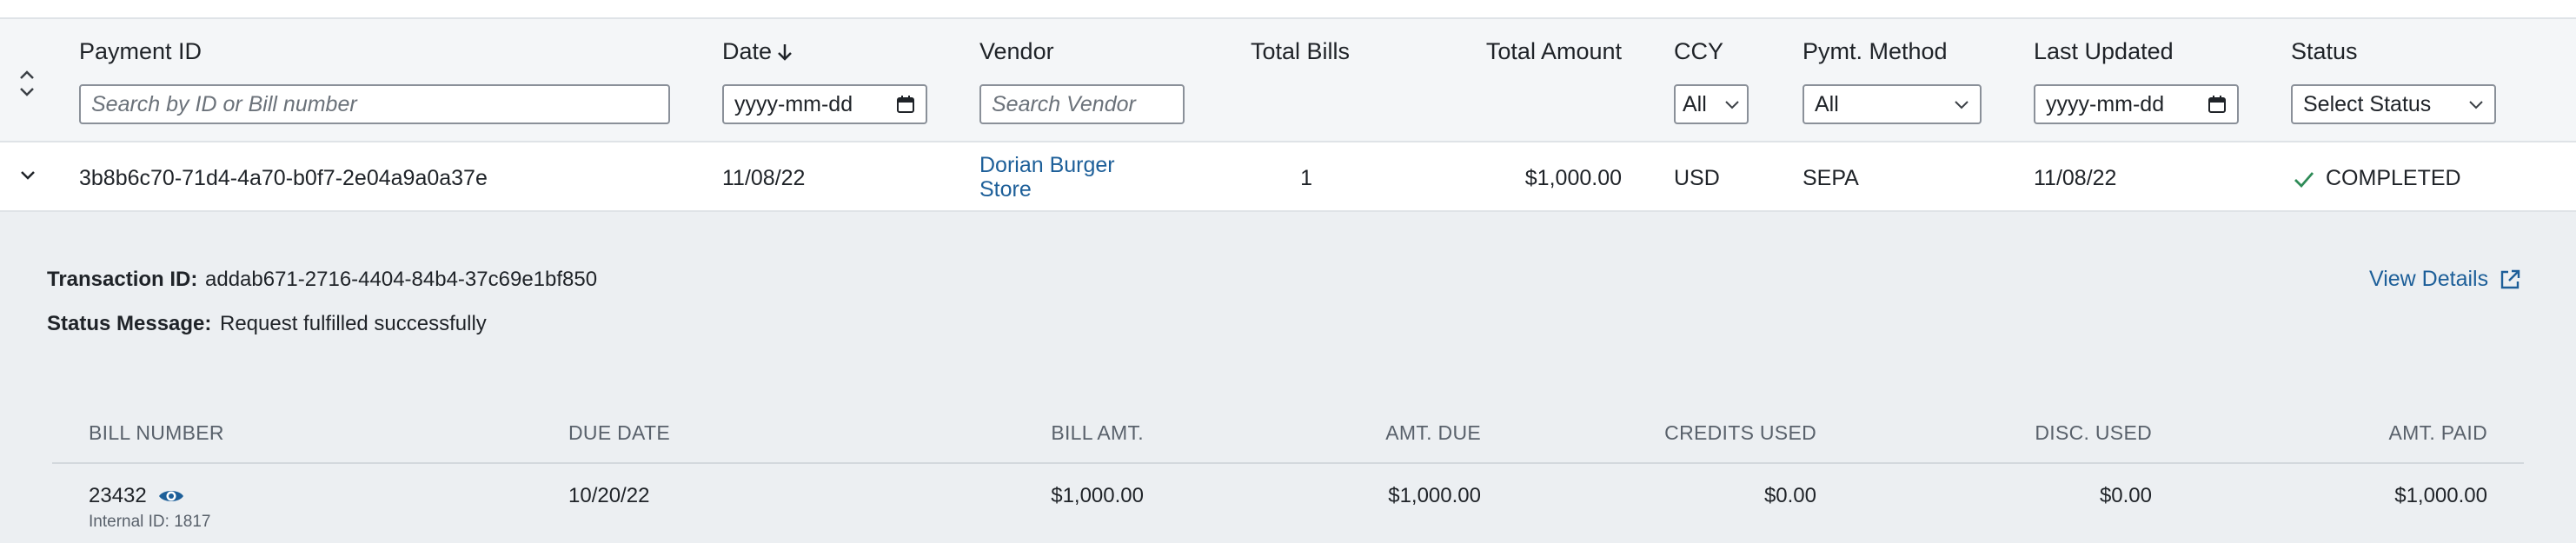 Image resolution: width=2576 pixels, height=543 pixels. What do you see at coordinates (140, 51) in the screenshot?
I see `header-payment-id: Payment ID` at bounding box center [140, 51].